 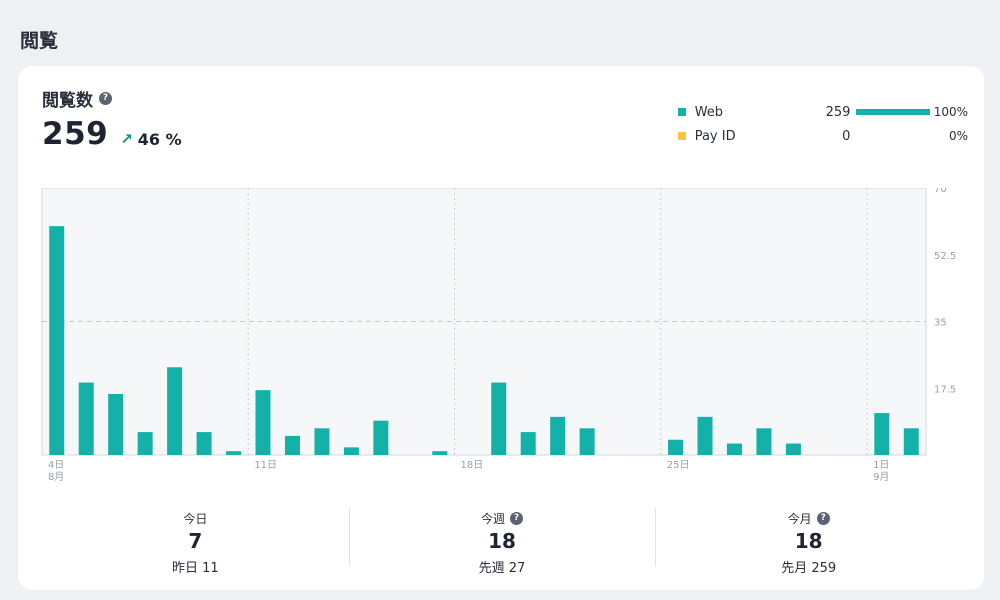 I want to click on legend-name: Pay ID, so click(x=715, y=136).